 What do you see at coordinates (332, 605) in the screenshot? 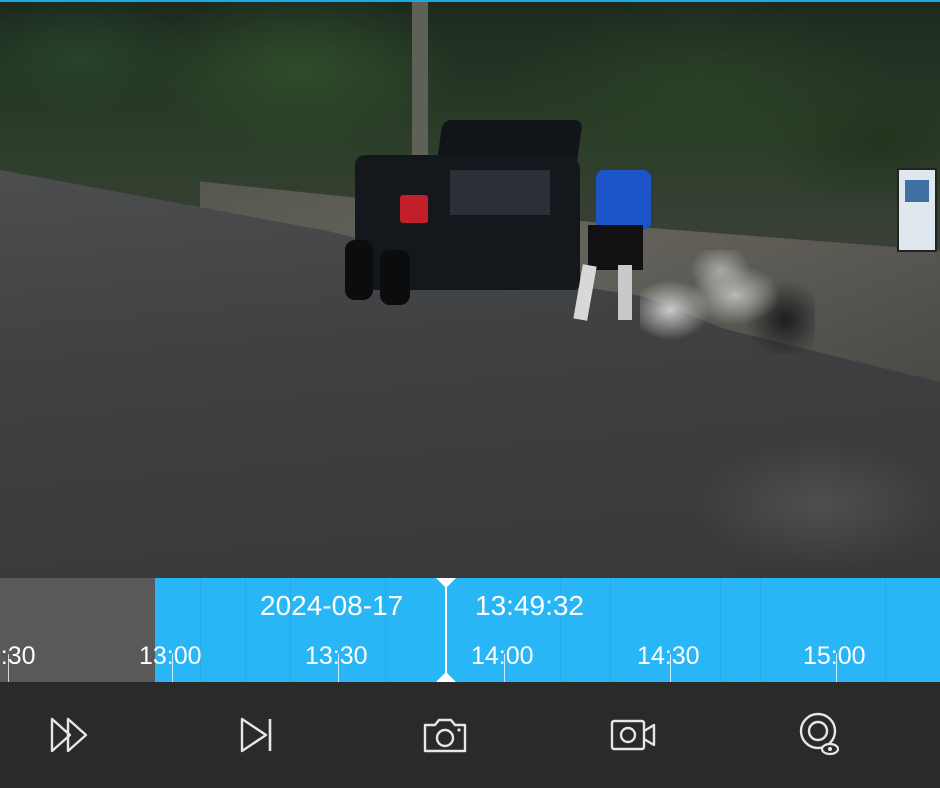
I see `playback-date: 2024-08-17` at bounding box center [332, 605].